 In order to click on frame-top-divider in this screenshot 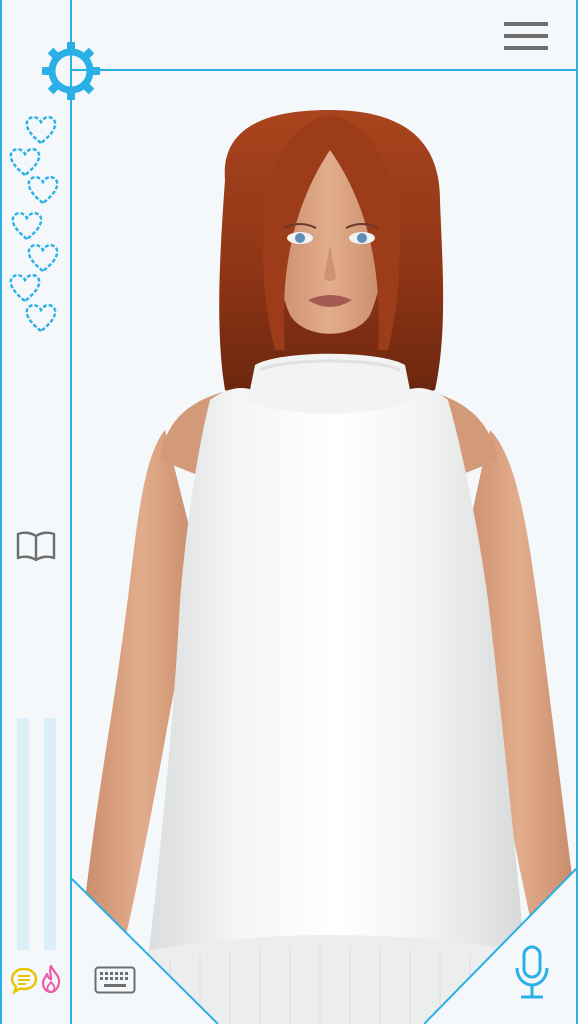, I will do `click(324, 70)`.